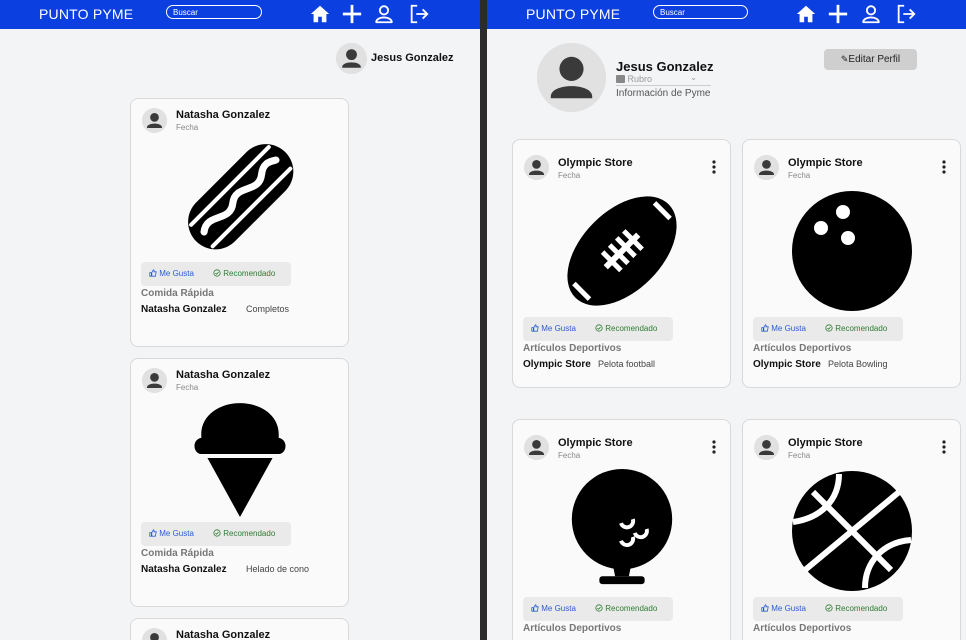  I want to click on shop-icon, so click(620, 79).